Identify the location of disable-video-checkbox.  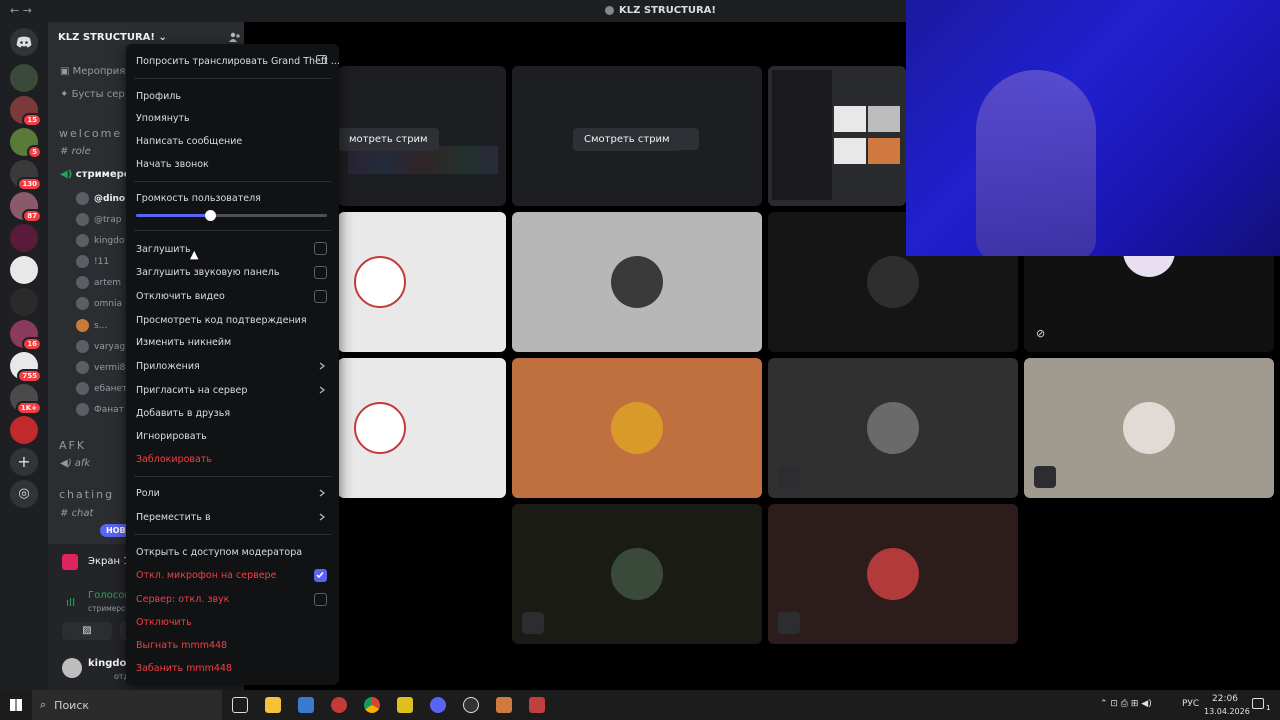
(320, 296).